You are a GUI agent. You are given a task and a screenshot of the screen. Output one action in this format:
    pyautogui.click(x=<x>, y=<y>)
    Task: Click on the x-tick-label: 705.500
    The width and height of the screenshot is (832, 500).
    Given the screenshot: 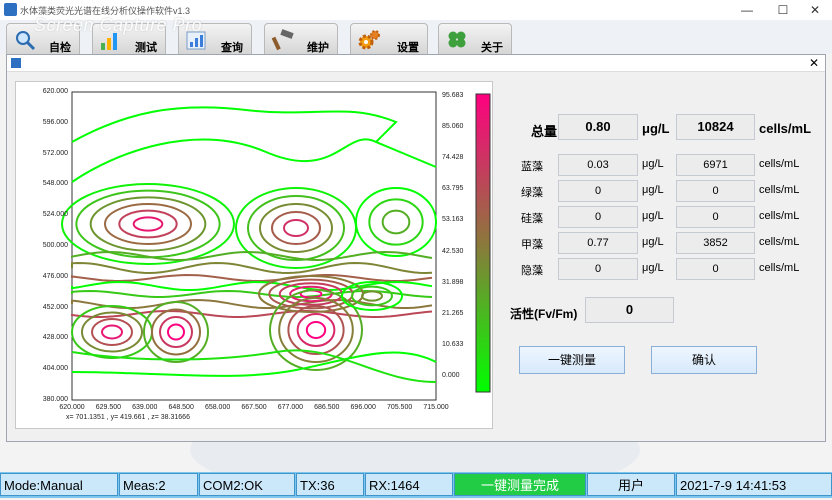 What is the action you would take?
    pyautogui.click(x=399, y=407)
    